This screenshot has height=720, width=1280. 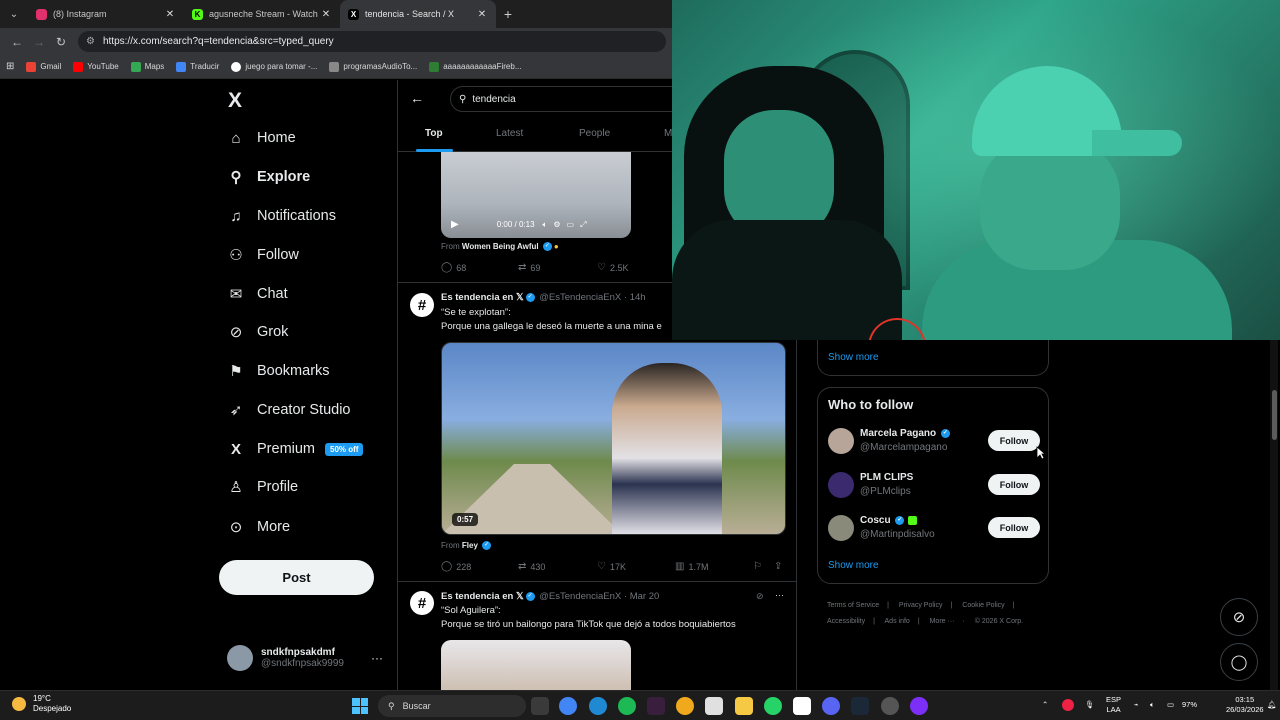 What do you see at coordinates (934, 529) in the screenshot?
I see `follow-suggestion: Coscu ✓ @Martinpdisalvo Follow` at bounding box center [934, 529].